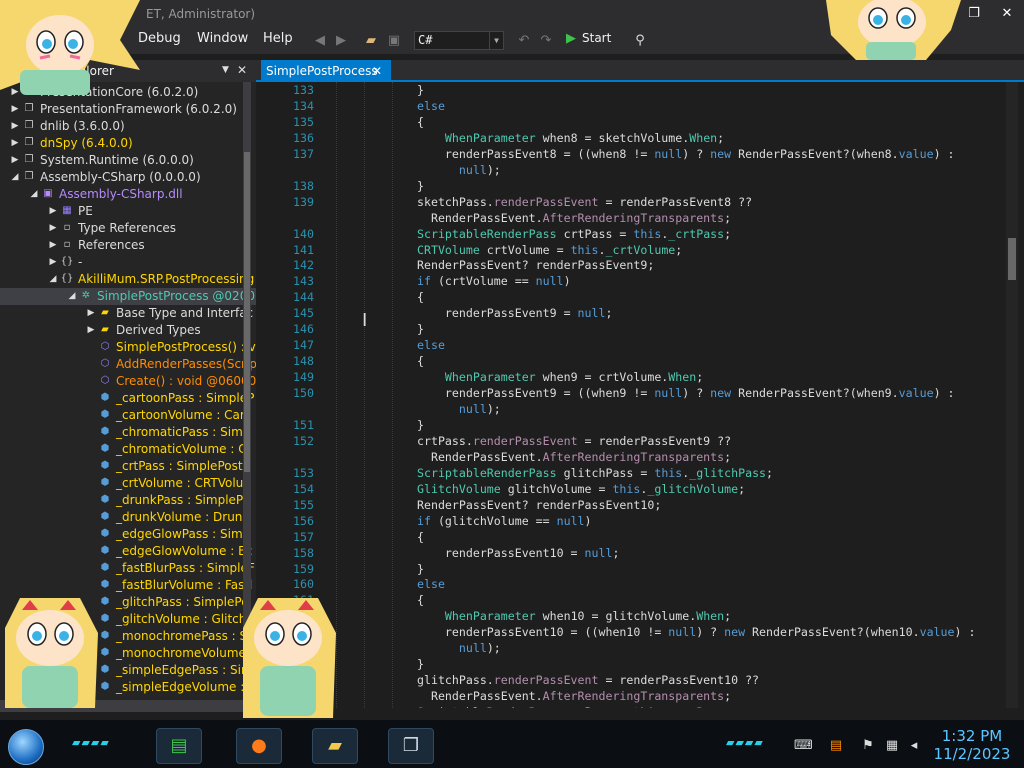 The width and height of the screenshot is (1024, 768). Describe the element at coordinates (128, 211) in the screenshot. I see `tree-item: ▶ ▦ PE` at that location.